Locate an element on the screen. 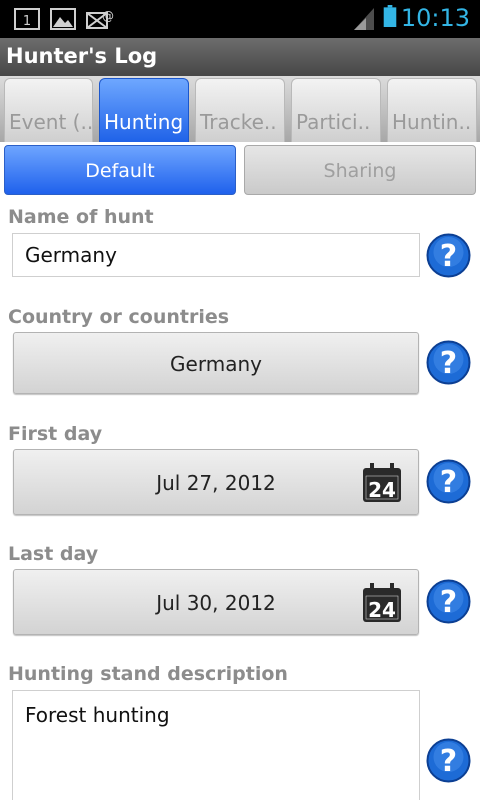 The width and height of the screenshot is (480, 800). default-segment-button: Default is located at coordinates (120, 170).